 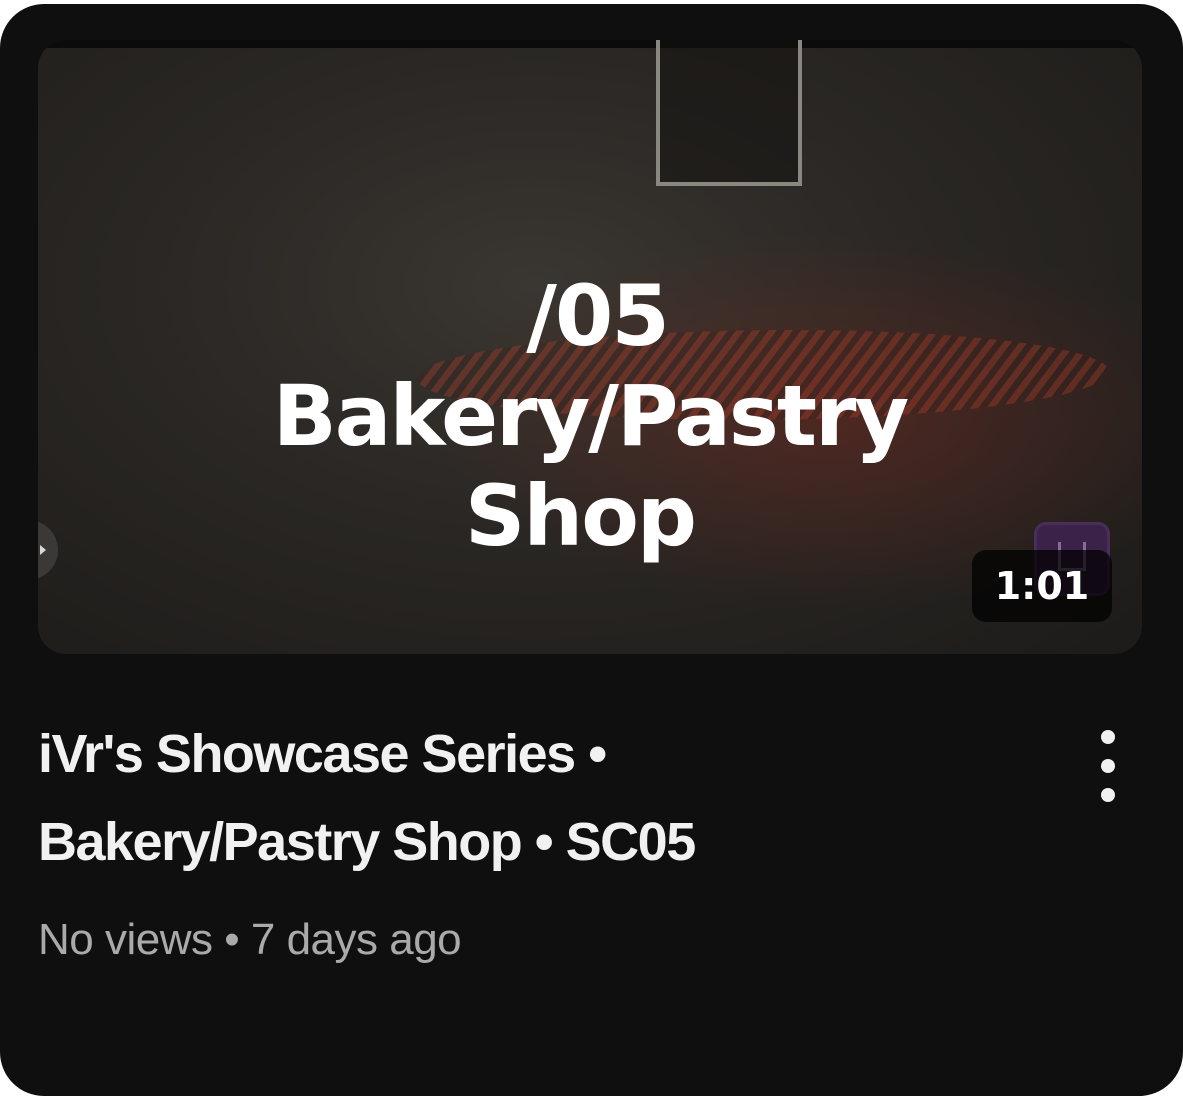 I want to click on upload-age: 7 days ago, so click(x=356, y=939).